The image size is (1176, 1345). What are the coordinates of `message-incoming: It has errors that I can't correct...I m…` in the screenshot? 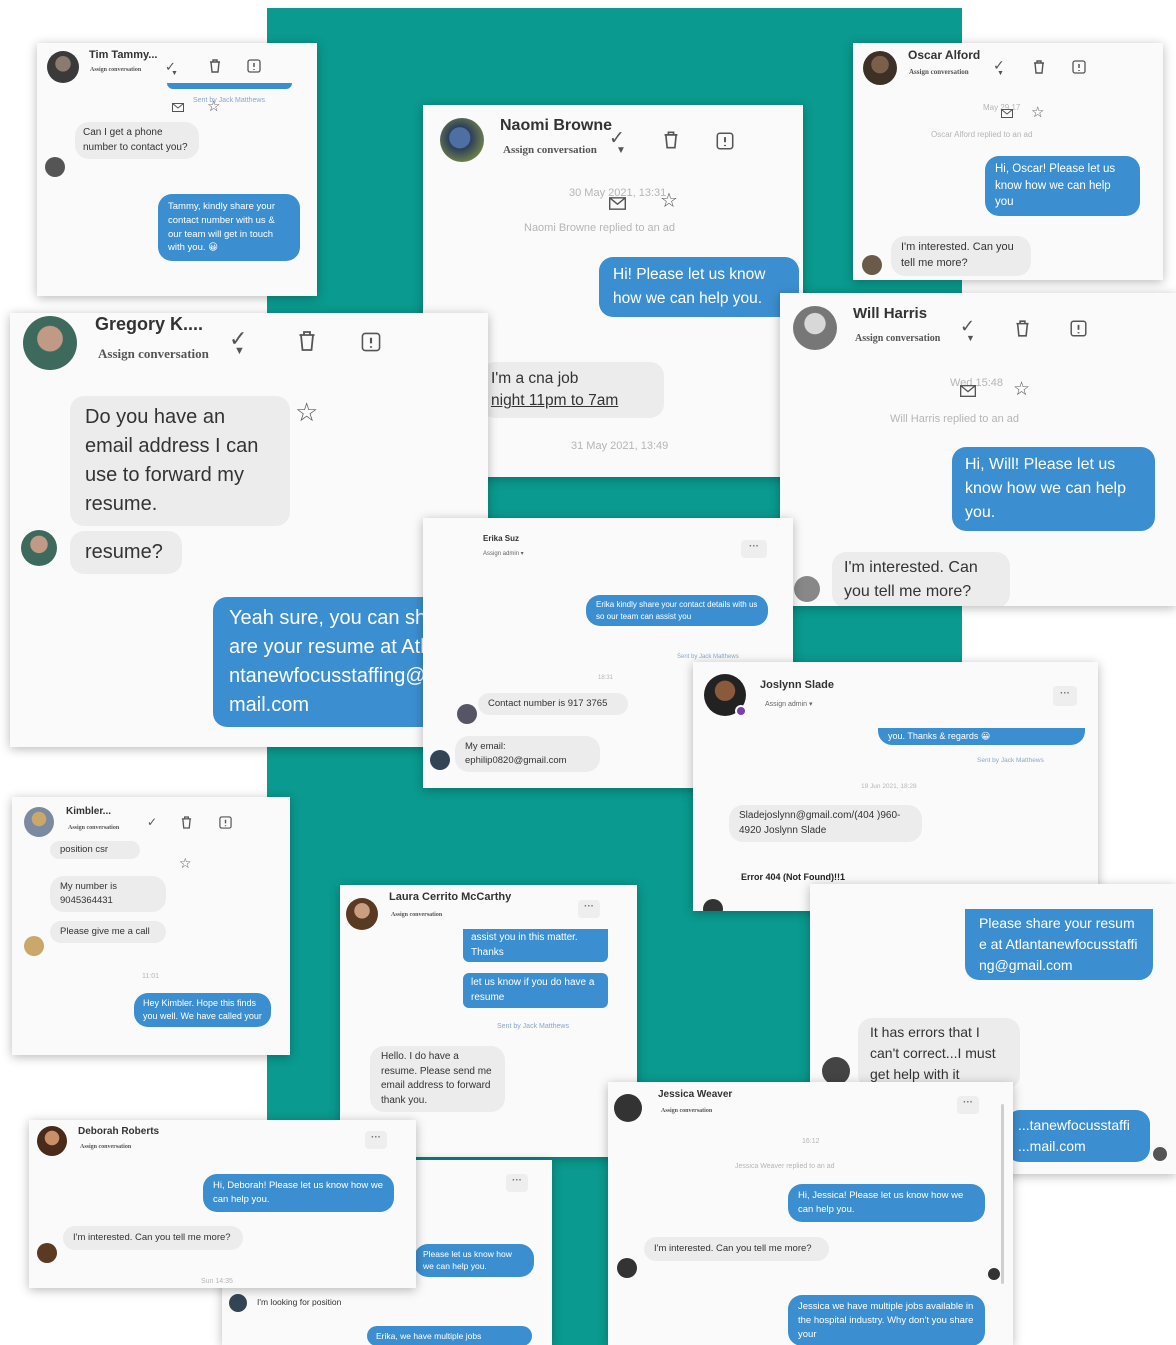 It's located at (939, 1053).